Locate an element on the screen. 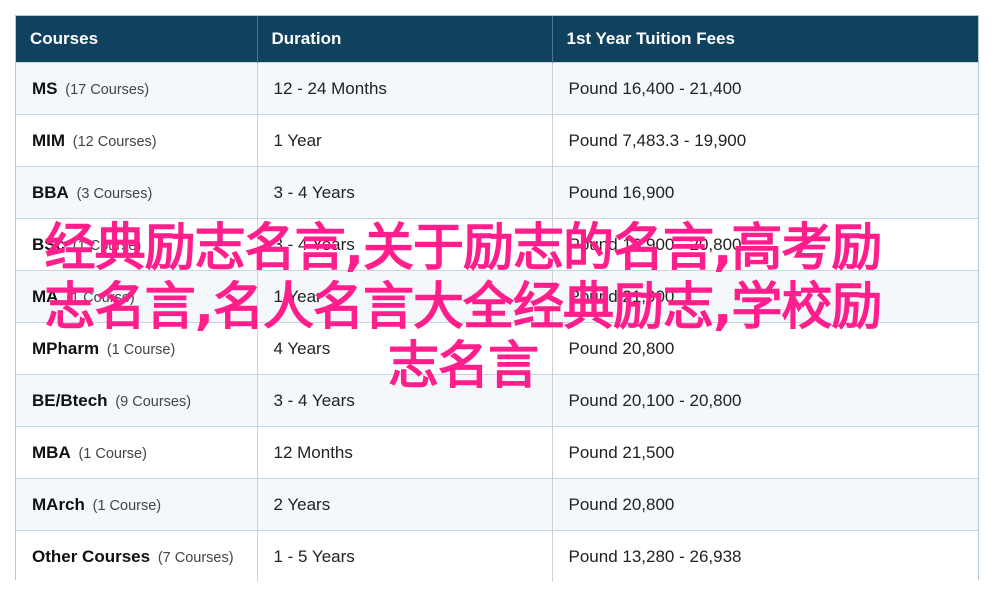  header-fees: 1st Year Tuition Fees is located at coordinates (765, 39).